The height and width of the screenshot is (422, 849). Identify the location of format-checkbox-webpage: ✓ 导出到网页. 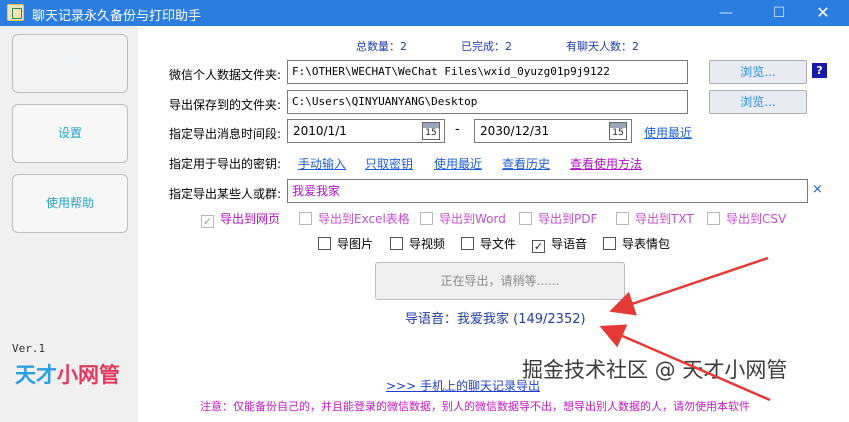
(240, 219).